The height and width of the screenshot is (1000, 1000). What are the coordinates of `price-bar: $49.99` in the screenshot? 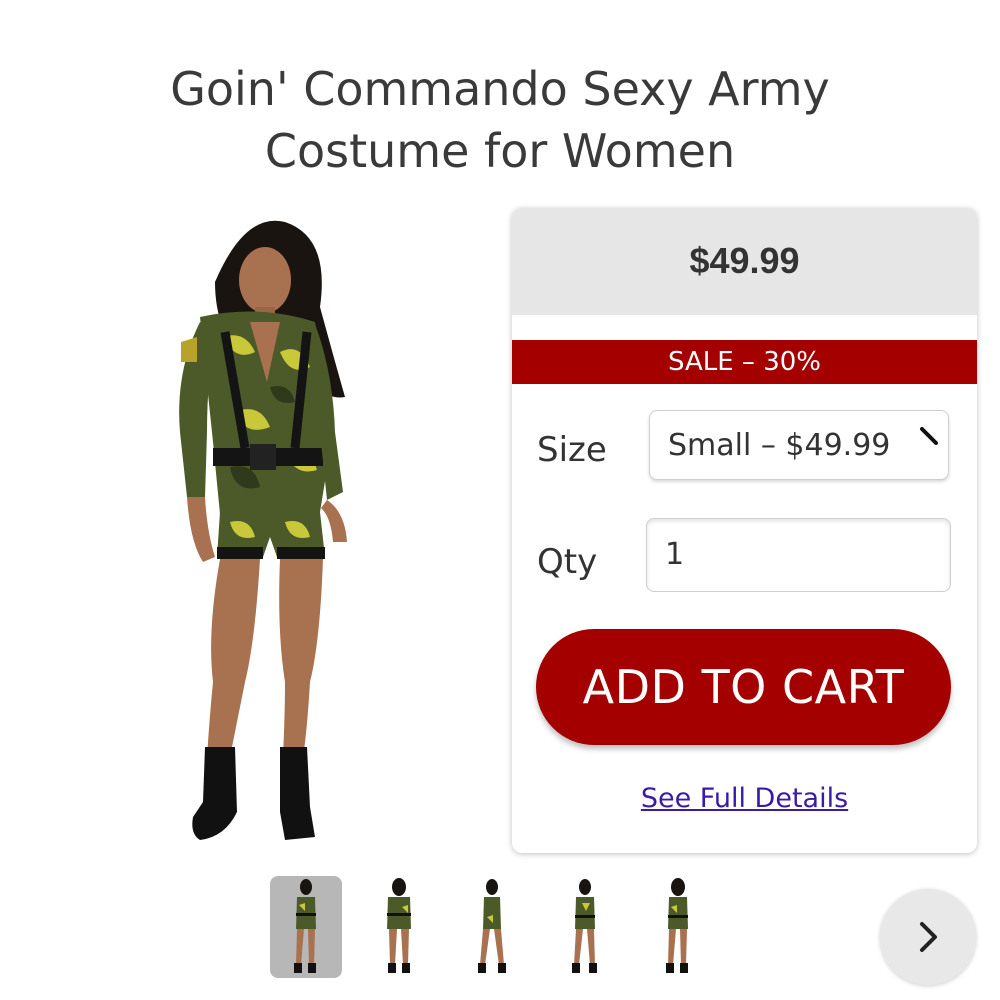 It's located at (744, 261).